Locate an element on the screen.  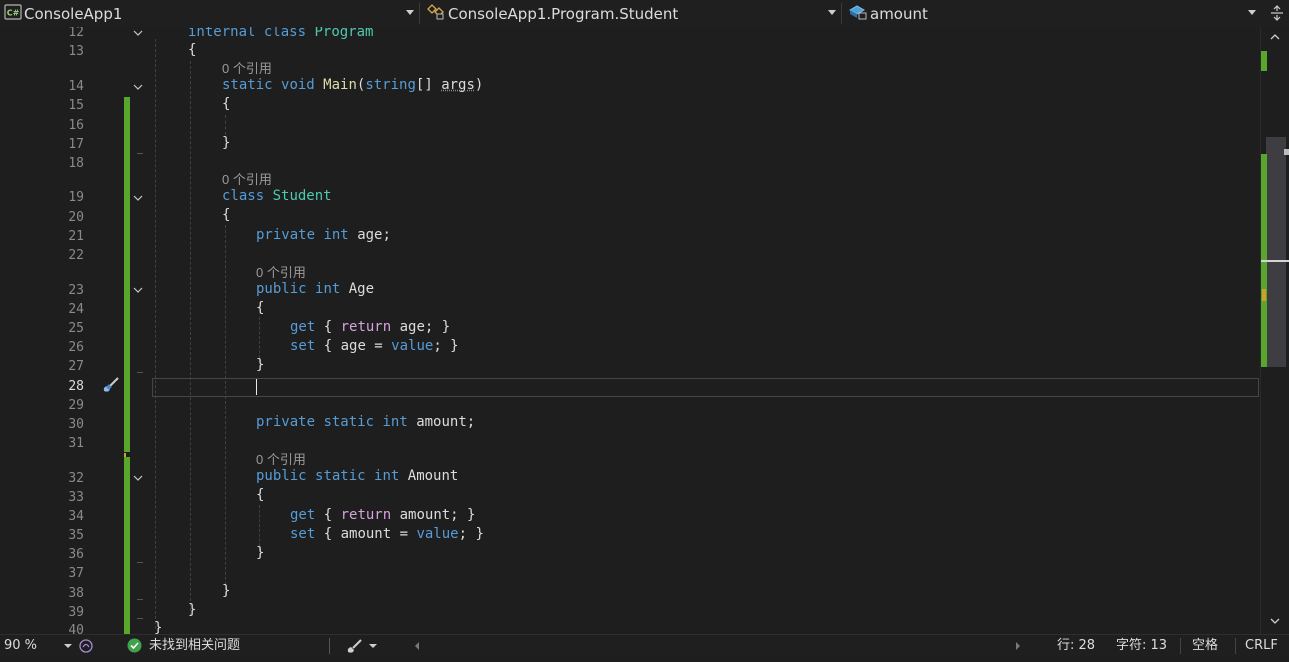
line-number: 34 is located at coordinates (42, 517).